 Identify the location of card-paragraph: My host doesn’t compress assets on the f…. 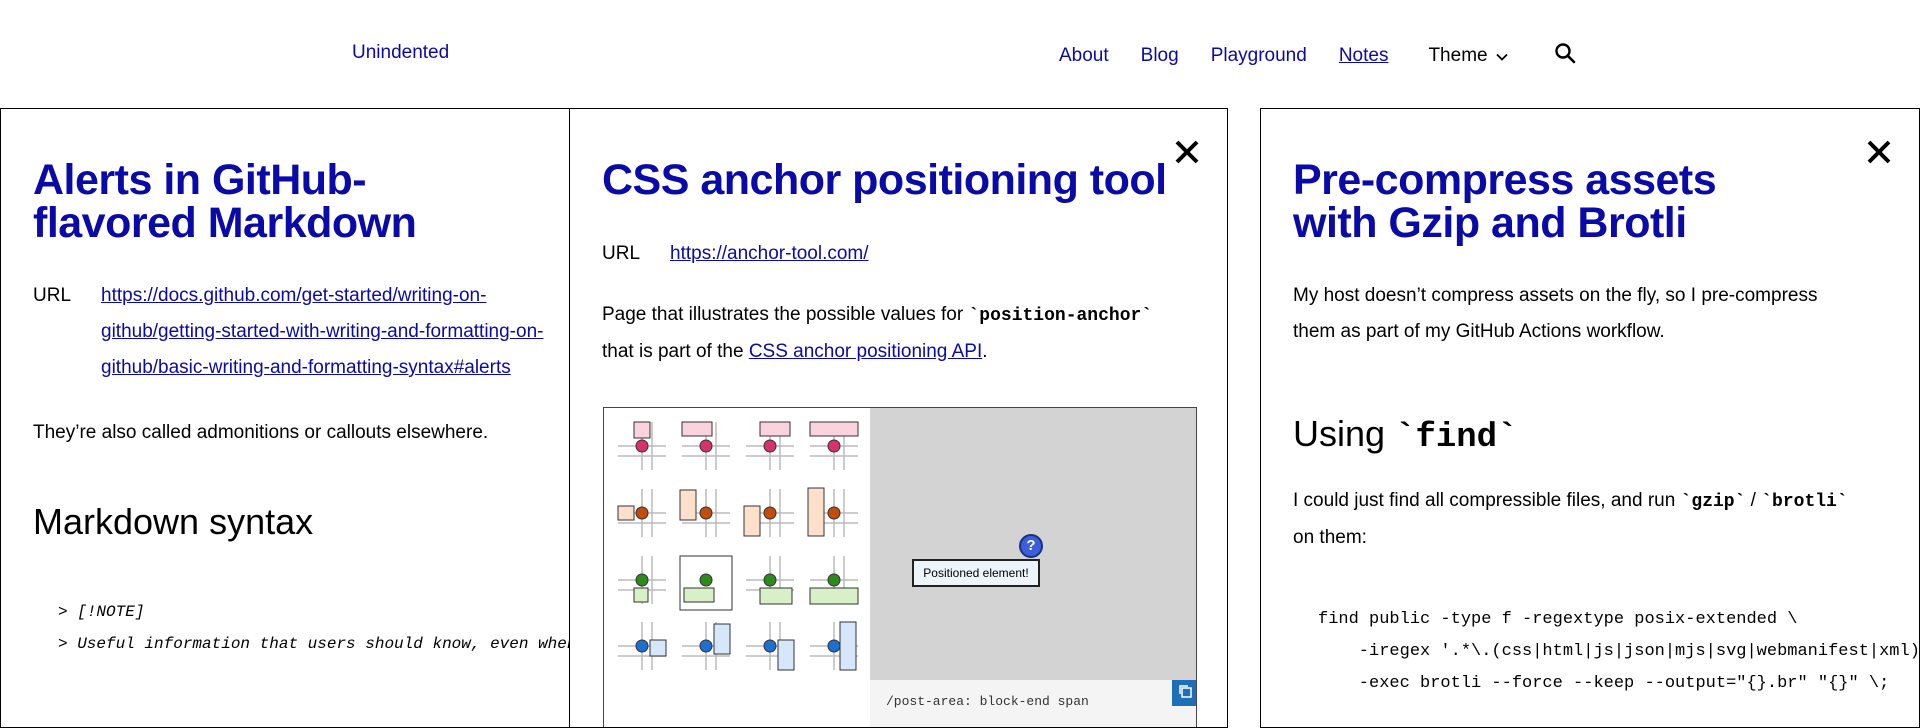
(1555, 314).